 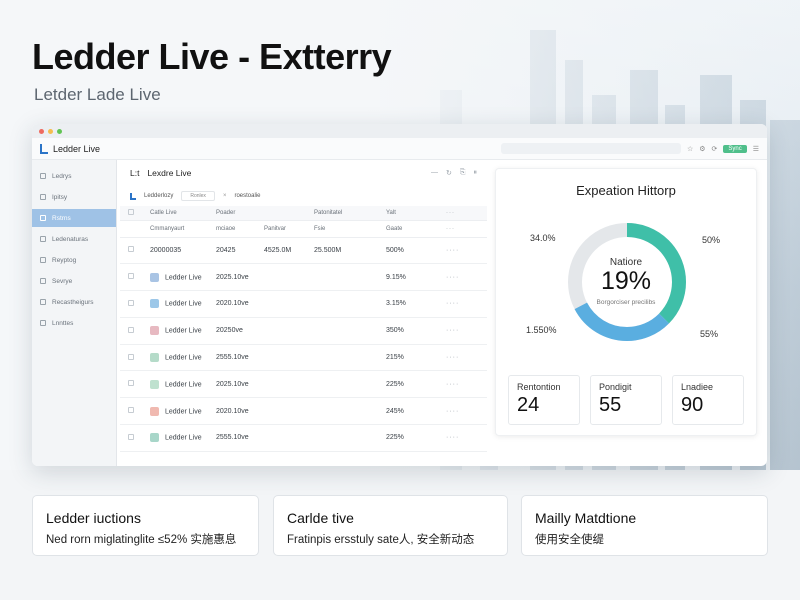 What do you see at coordinates (697, 387) in the screenshot?
I see `stat-label: Lnadiee` at bounding box center [697, 387].